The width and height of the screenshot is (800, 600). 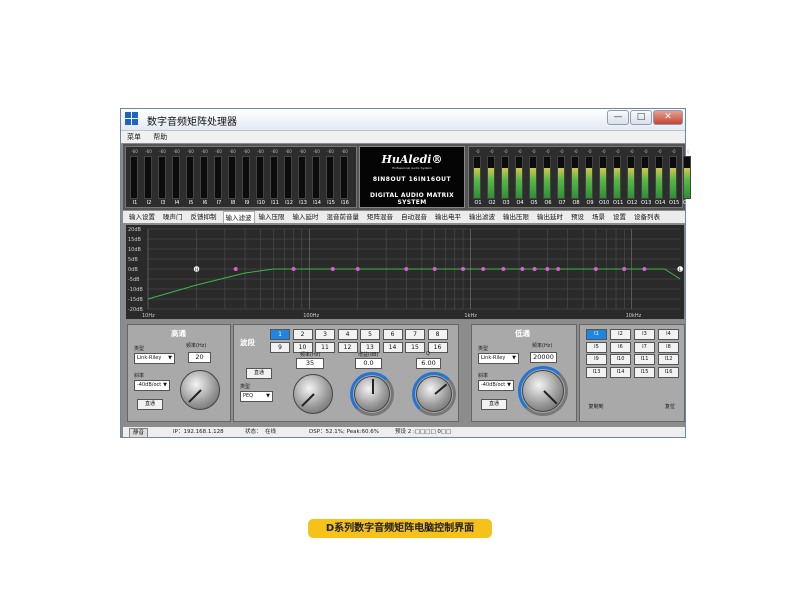 What do you see at coordinates (306, 217) in the screenshot?
I see `tab-5: 输入延时` at bounding box center [306, 217].